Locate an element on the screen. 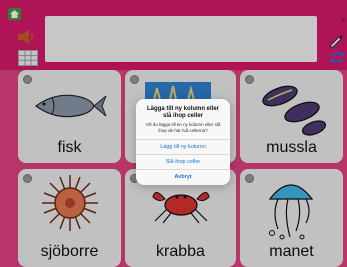 The image size is (347, 267). cancel-button: Avbryt is located at coordinates (183, 176).